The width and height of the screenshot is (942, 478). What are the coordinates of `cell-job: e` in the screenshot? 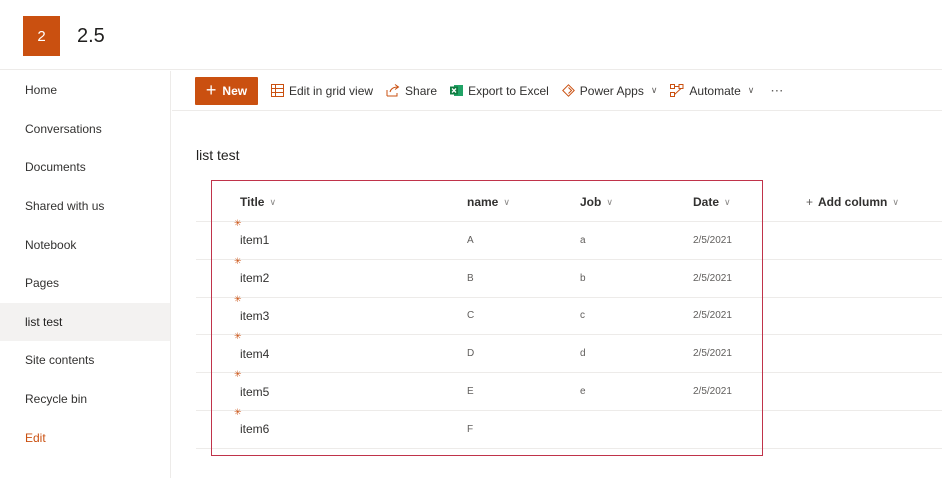 It's located at (583, 392).